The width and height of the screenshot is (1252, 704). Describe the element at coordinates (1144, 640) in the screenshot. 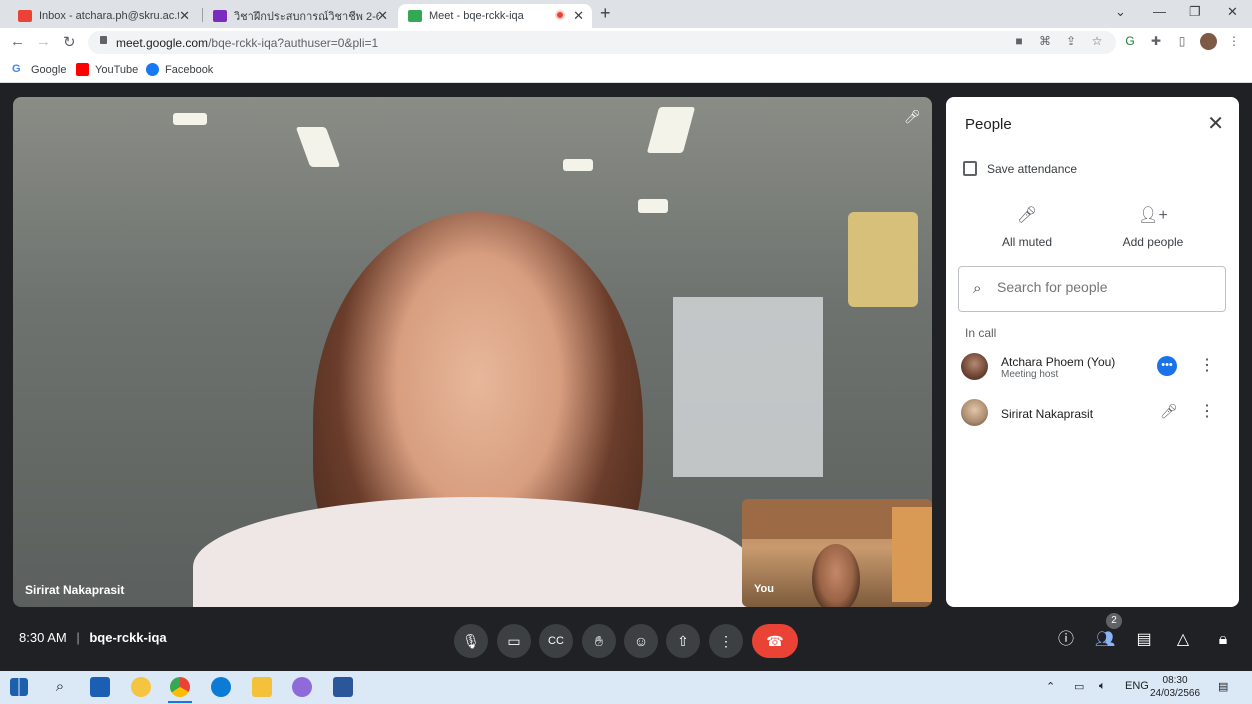

I see `chat-icon: ▤` at that location.